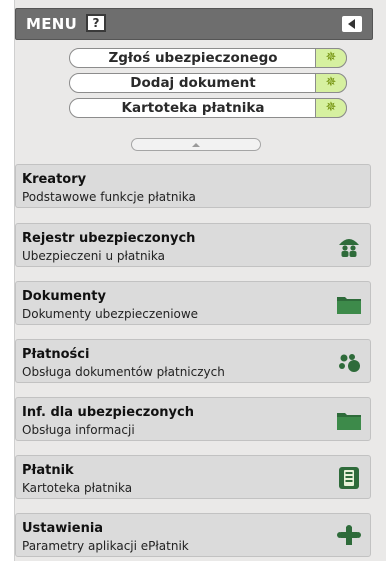  What do you see at coordinates (349, 478) in the screenshot?
I see `card-file-icon` at bounding box center [349, 478].